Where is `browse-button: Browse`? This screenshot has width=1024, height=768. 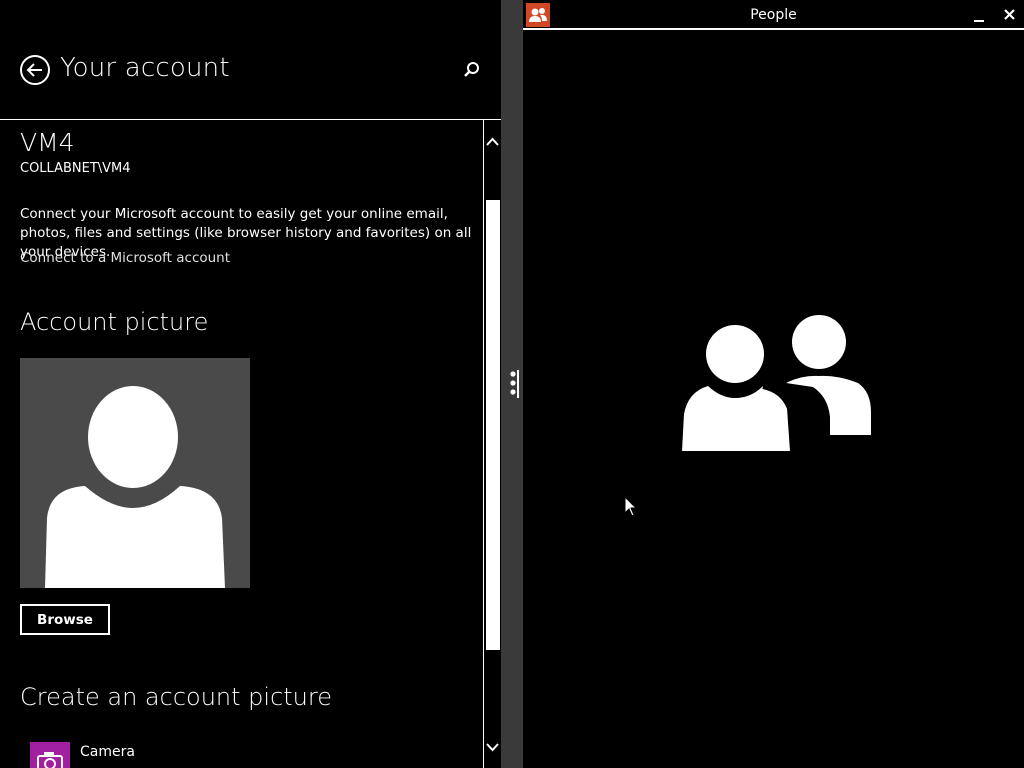 browse-button: Browse is located at coordinates (65, 619).